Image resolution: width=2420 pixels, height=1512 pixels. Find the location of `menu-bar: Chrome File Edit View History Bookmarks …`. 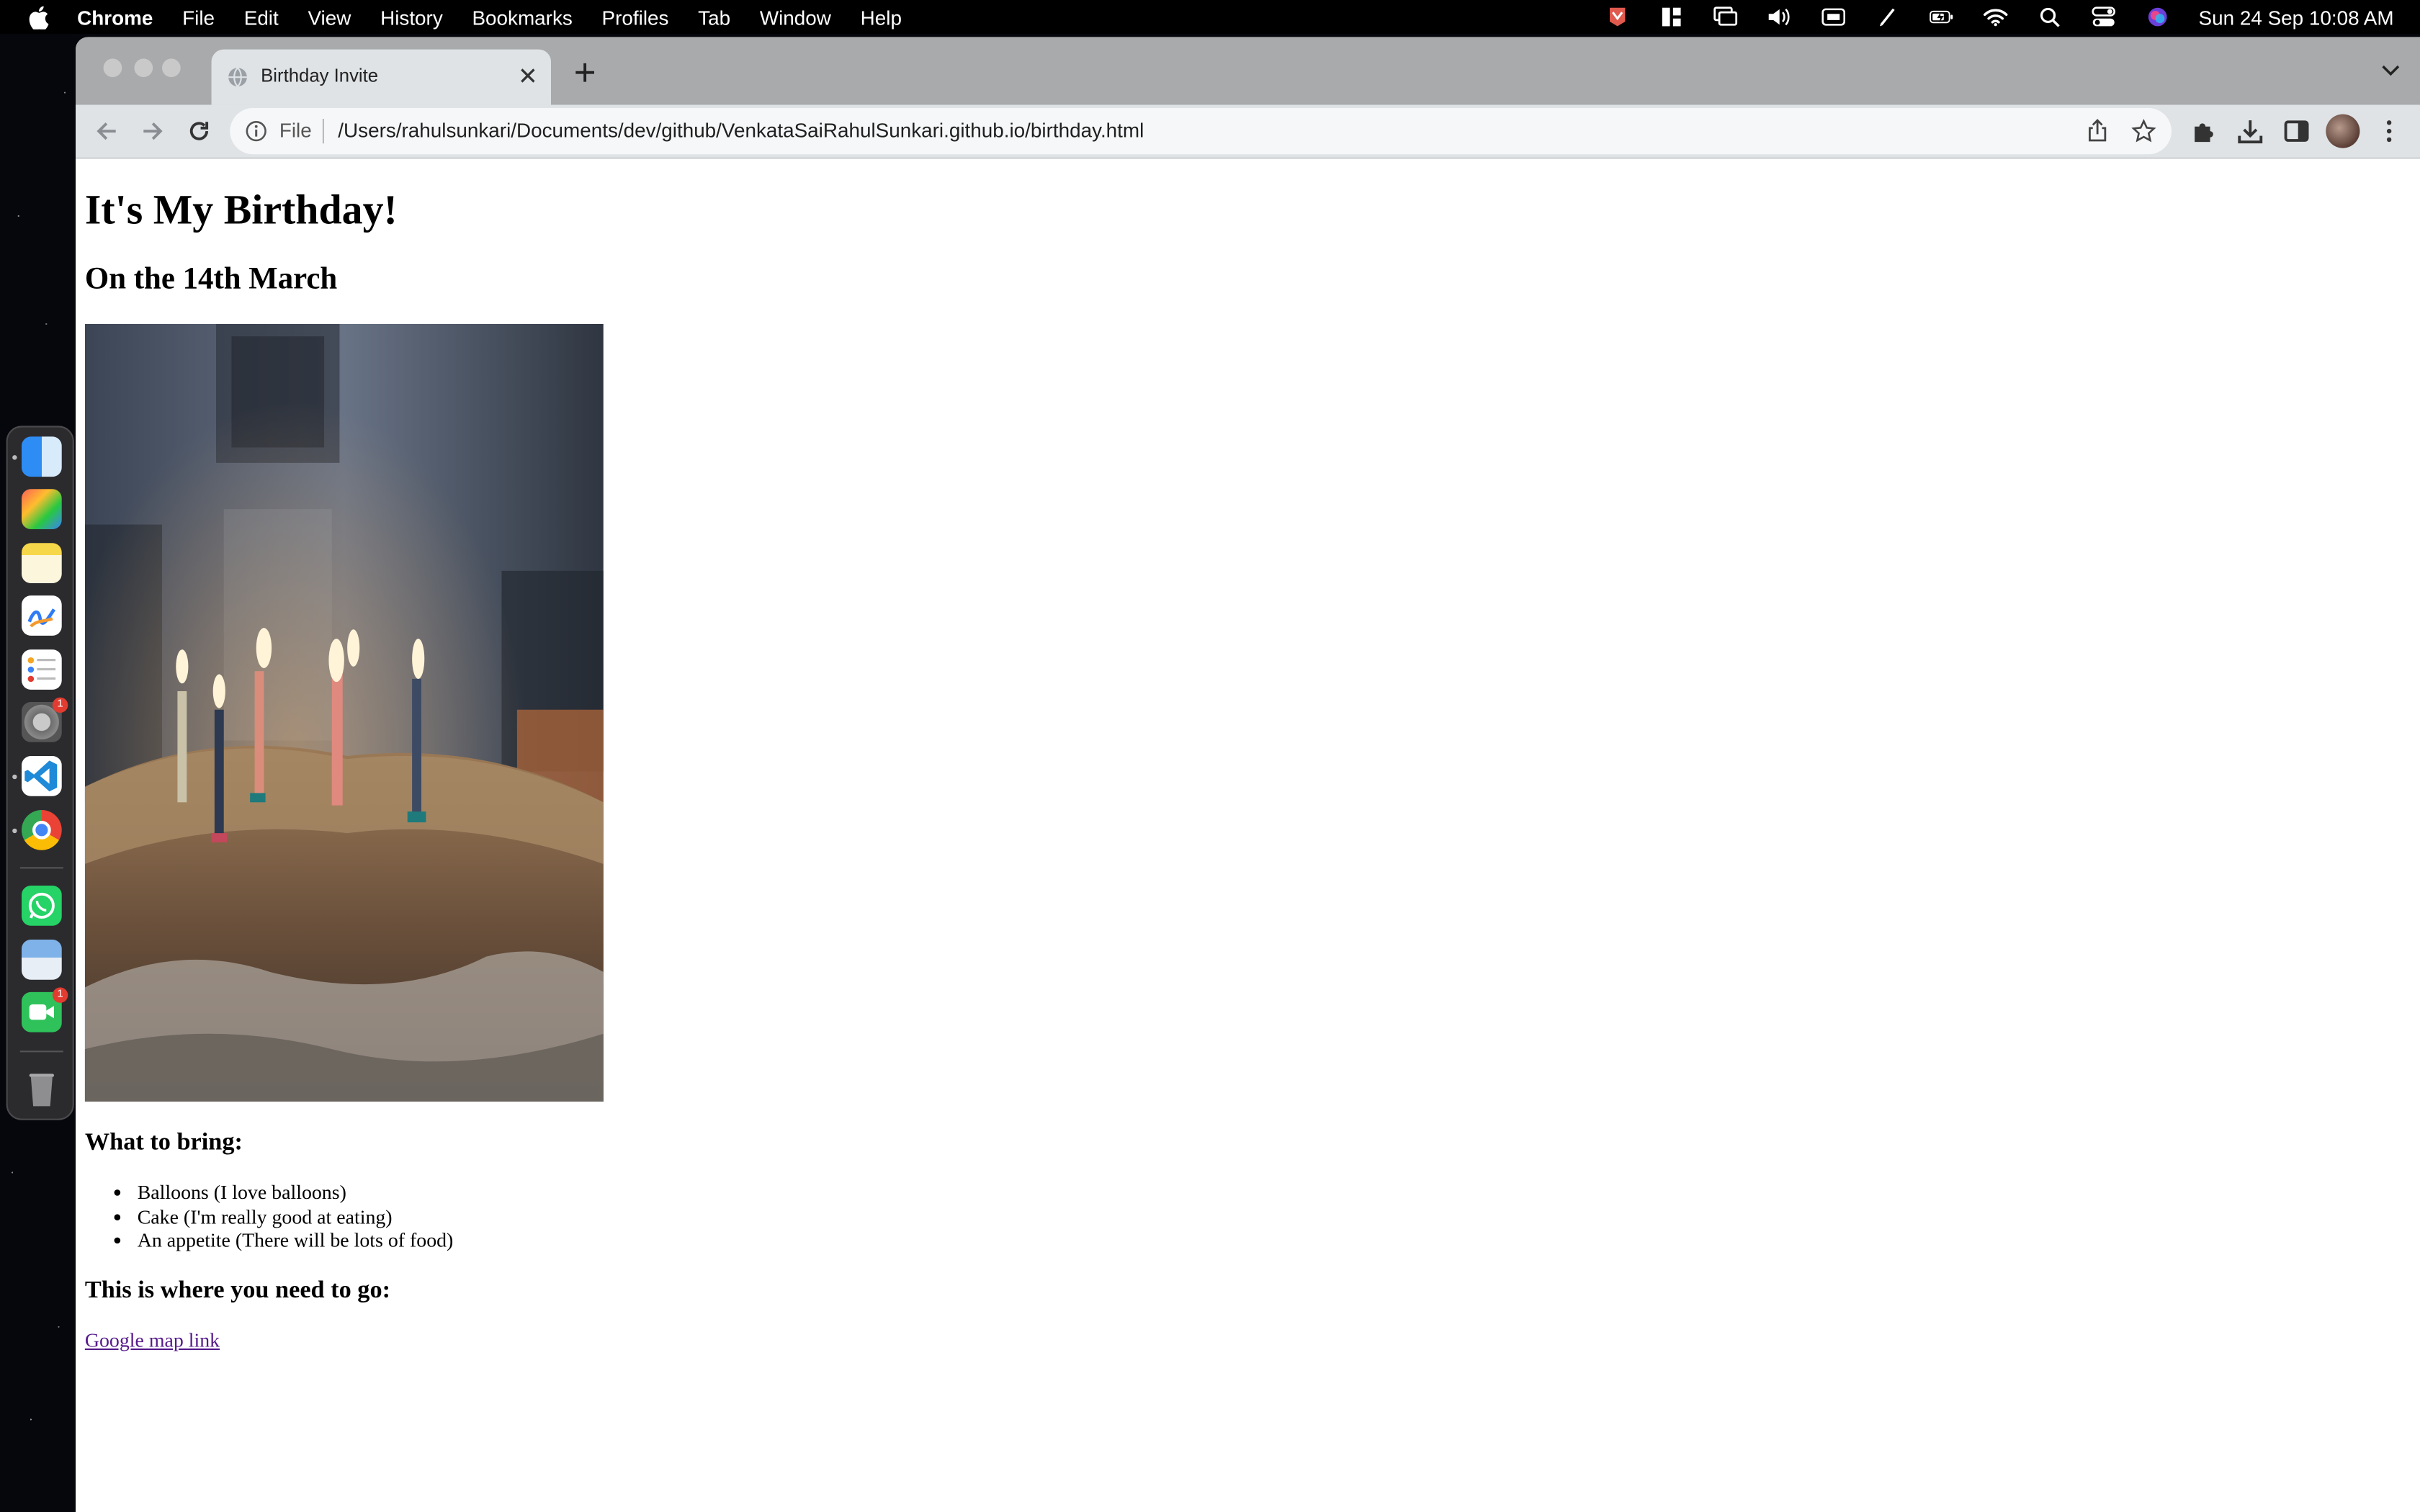

menu-bar: Chrome File Edit View History Bookmarks … is located at coordinates (1210, 17).